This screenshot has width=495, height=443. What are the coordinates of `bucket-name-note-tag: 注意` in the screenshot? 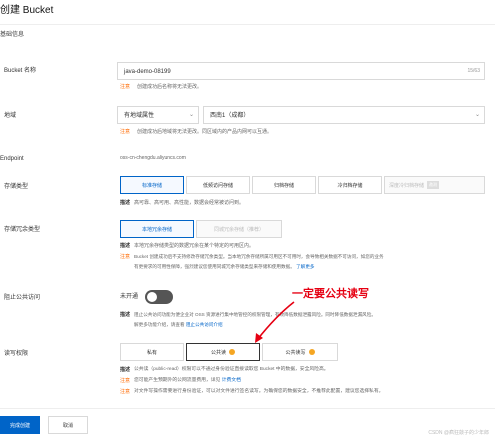 It's located at (125, 87).